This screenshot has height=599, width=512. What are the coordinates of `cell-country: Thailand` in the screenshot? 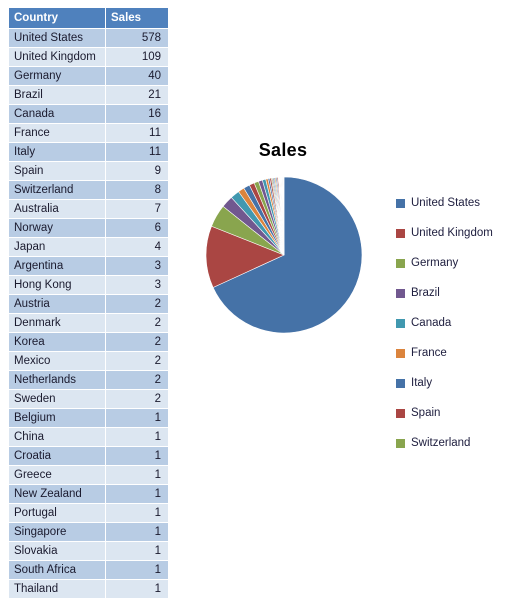 It's located at (57, 589).